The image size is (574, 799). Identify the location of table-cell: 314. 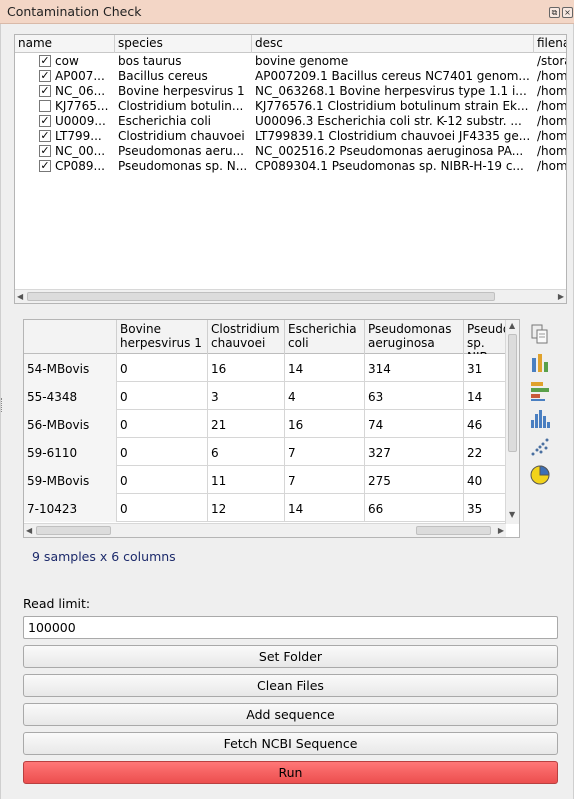
(414, 368).